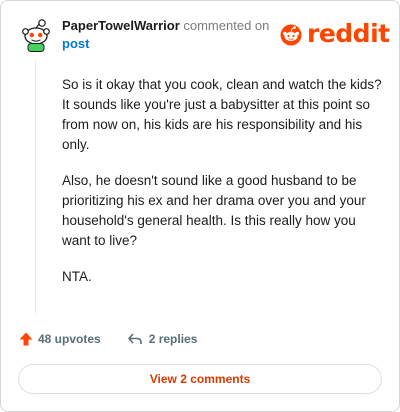 This screenshot has width=400, height=412. I want to click on reddit-snoo-icon, so click(291, 35).